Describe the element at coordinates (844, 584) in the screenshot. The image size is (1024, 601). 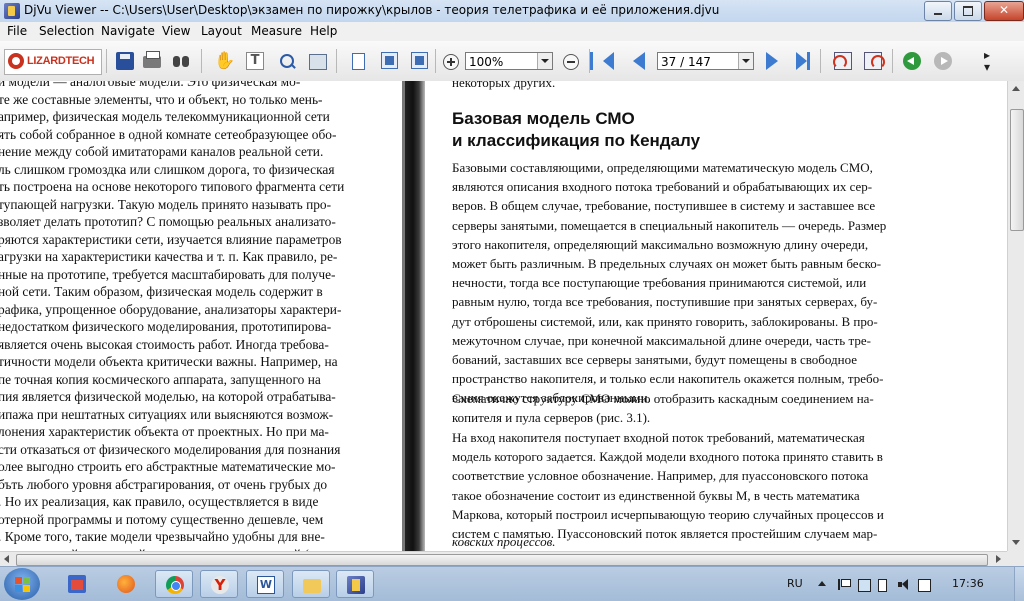
I see `action-center-flag-icon` at that location.